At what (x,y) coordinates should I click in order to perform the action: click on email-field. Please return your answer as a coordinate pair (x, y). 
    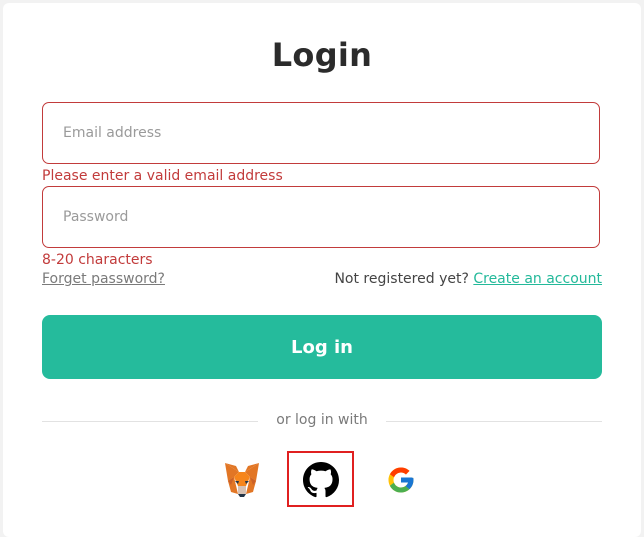
    Looking at the image, I should click on (321, 133).